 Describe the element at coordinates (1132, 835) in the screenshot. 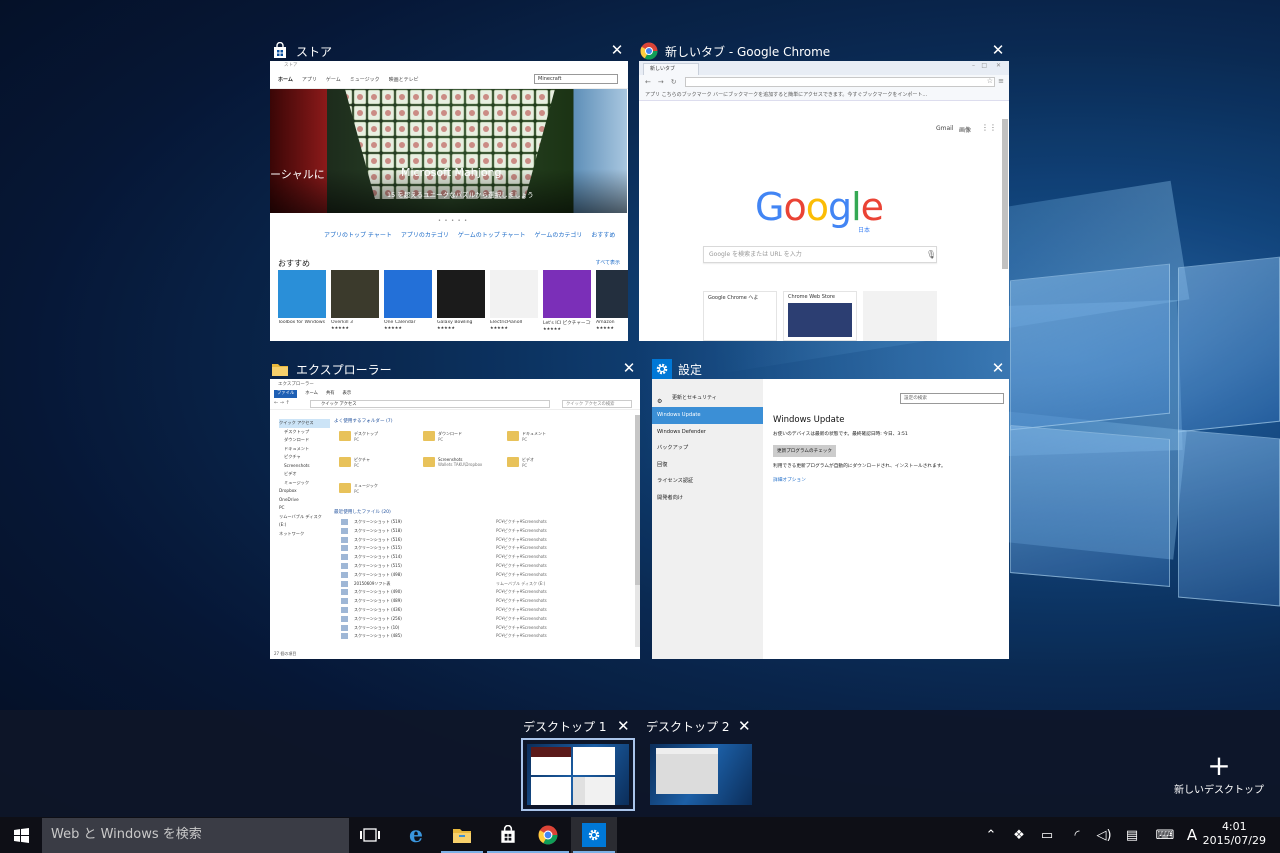

I see `action-center-icon: ▤` at that location.